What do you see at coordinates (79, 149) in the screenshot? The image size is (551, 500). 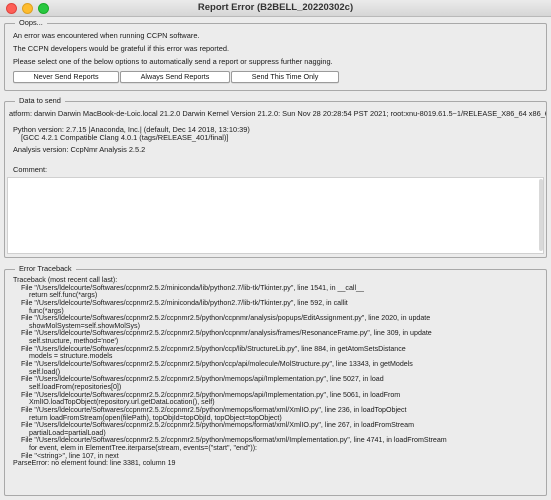 I see `analysis-version: Analysis version: CcpNmr Analysis 2.5.2` at bounding box center [79, 149].